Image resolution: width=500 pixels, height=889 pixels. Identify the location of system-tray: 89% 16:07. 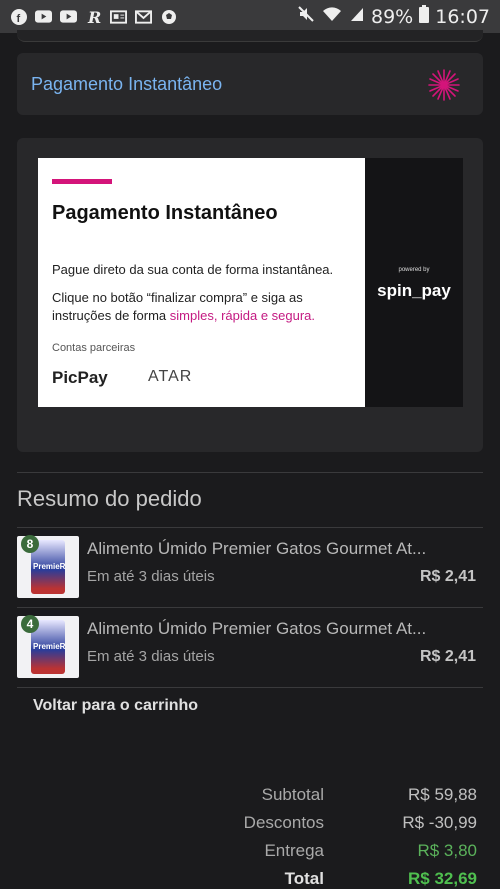
(393, 16).